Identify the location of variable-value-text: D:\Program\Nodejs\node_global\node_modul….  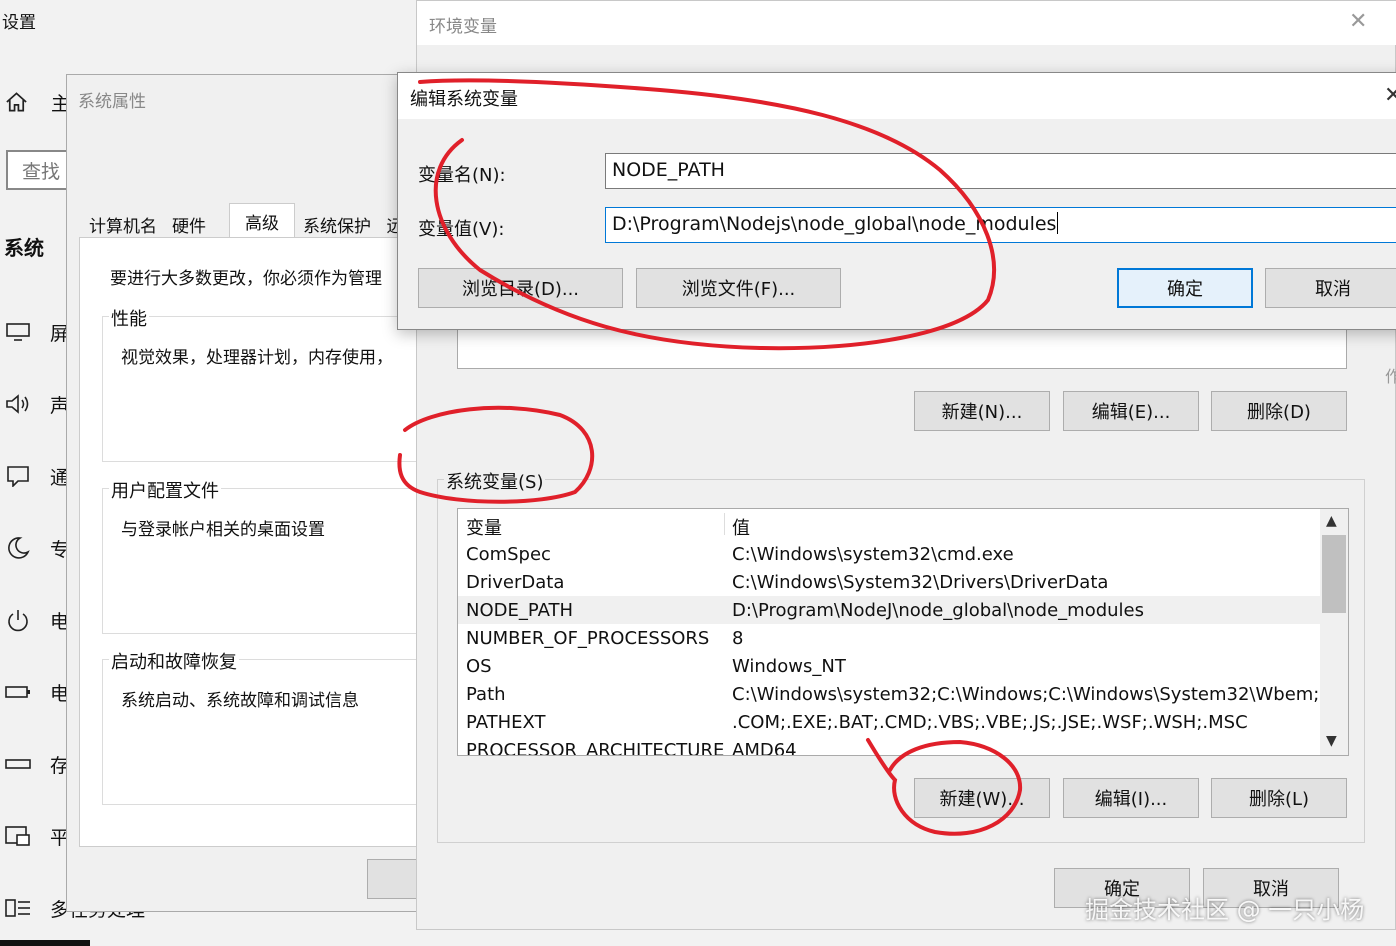
(834, 224).